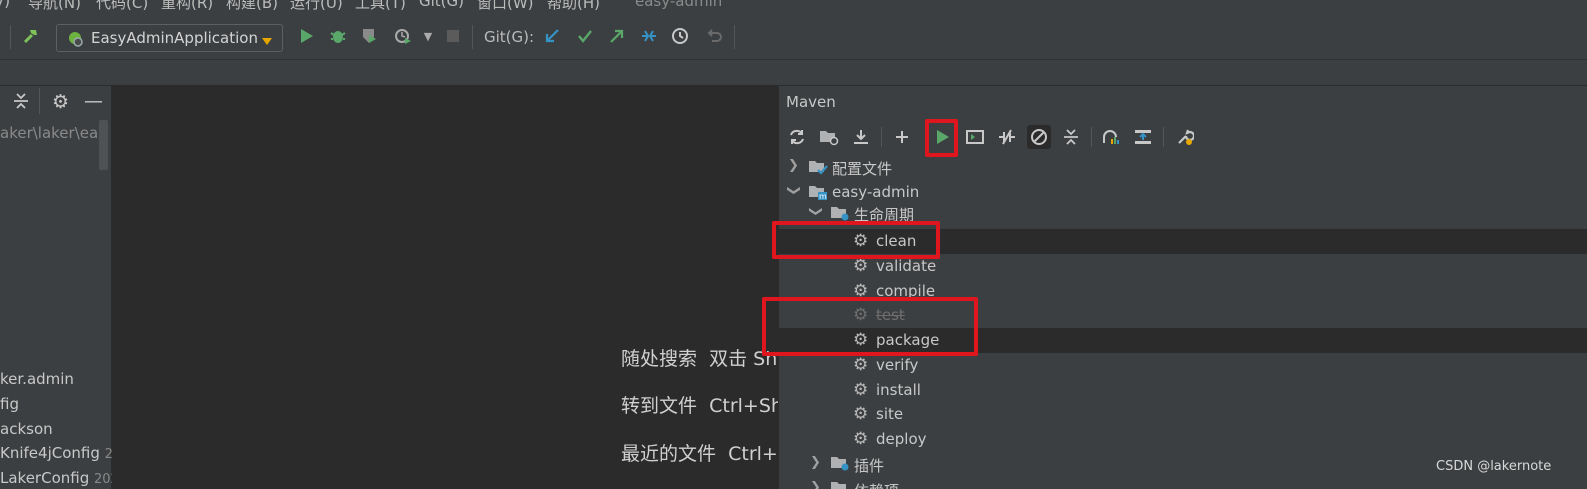 This screenshot has height=489, width=1587. I want to click on tree-item: Knife4jConfig 2, so click(56, 453).